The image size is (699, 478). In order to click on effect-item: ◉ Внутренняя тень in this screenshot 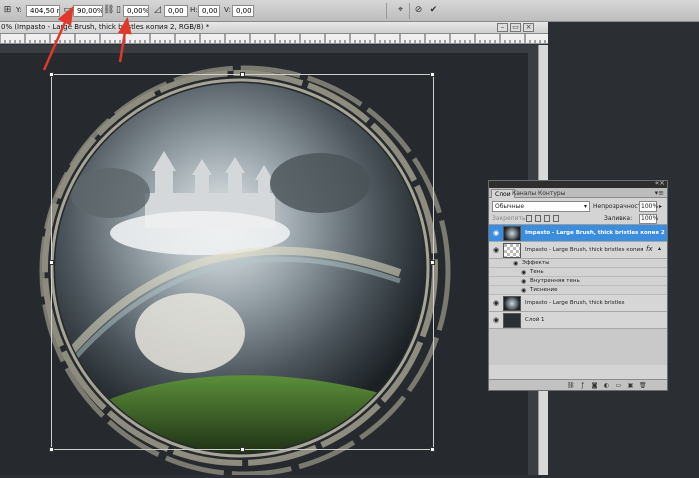, I will do `click(578, 281)`.